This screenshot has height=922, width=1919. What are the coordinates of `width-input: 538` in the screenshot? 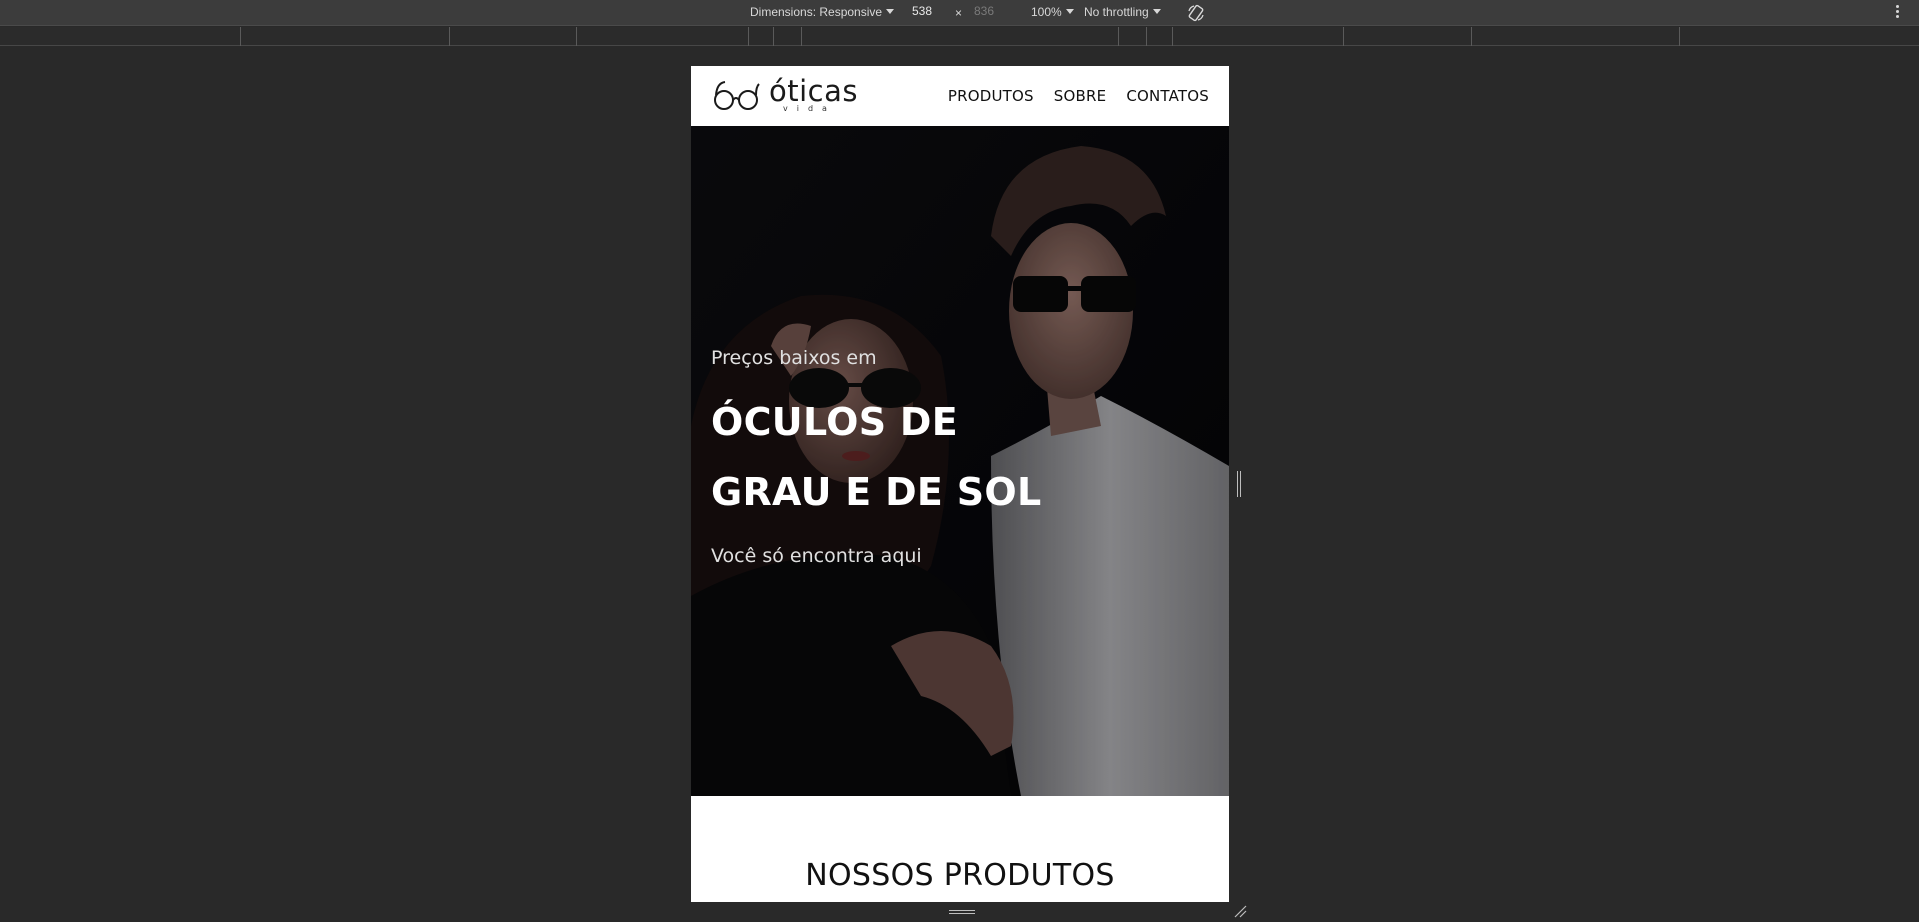 It's located at (922, 13).